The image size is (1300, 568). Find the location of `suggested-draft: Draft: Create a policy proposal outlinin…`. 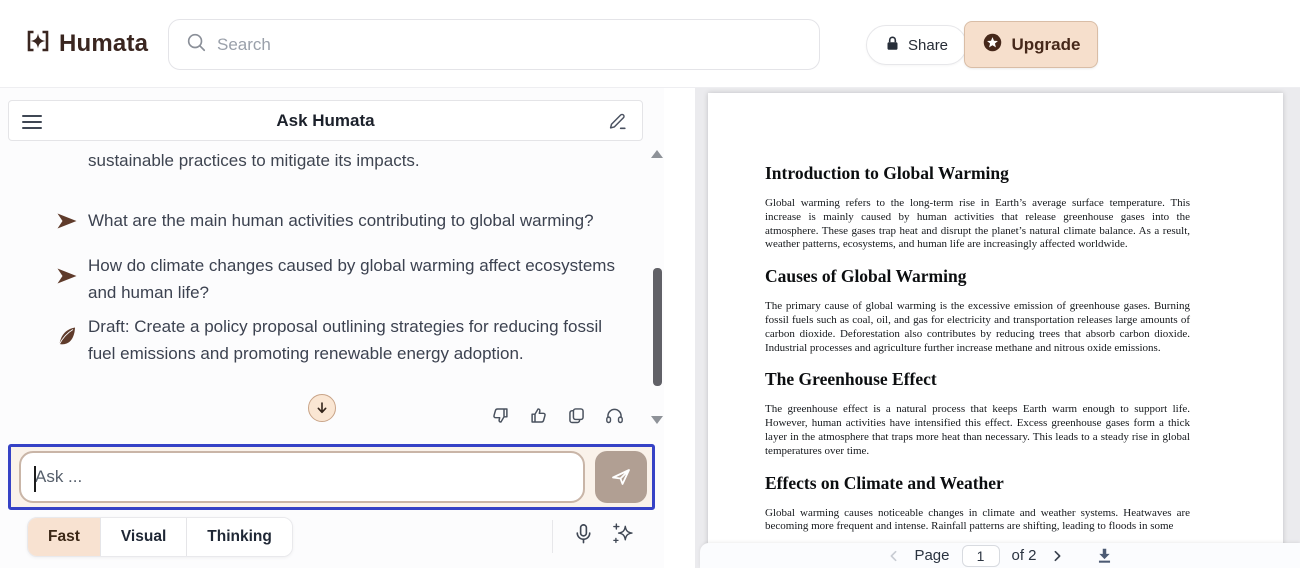

suggested-draft: Draft: Create a policy proposal outlinin… is located at coordinates (360, 340).